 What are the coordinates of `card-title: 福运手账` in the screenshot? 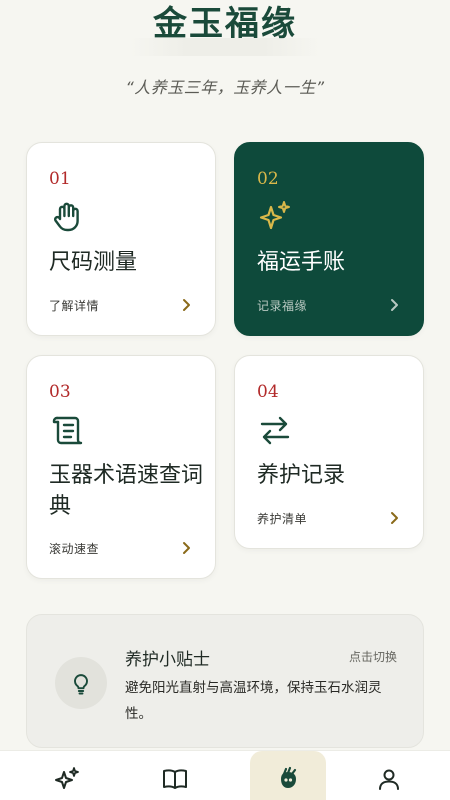 It's located at (301, 262).